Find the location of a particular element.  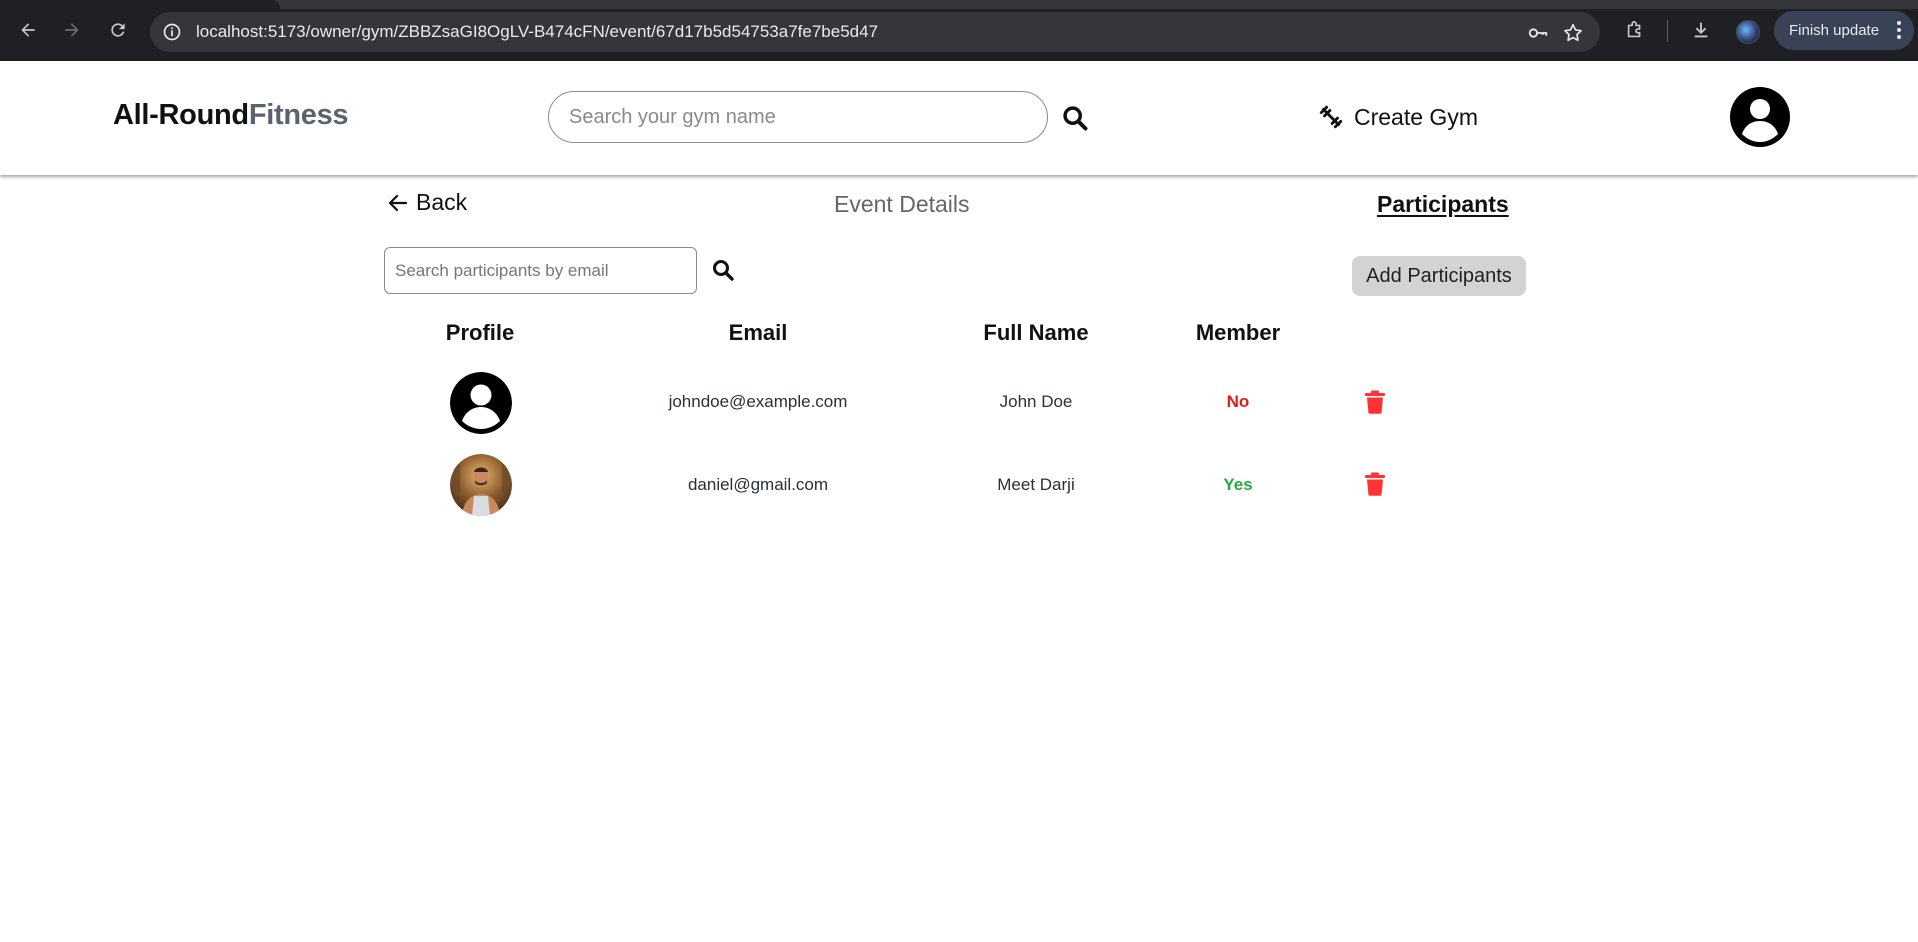

create-gym-button: Create Gym is located at coordinates (1398, 117).